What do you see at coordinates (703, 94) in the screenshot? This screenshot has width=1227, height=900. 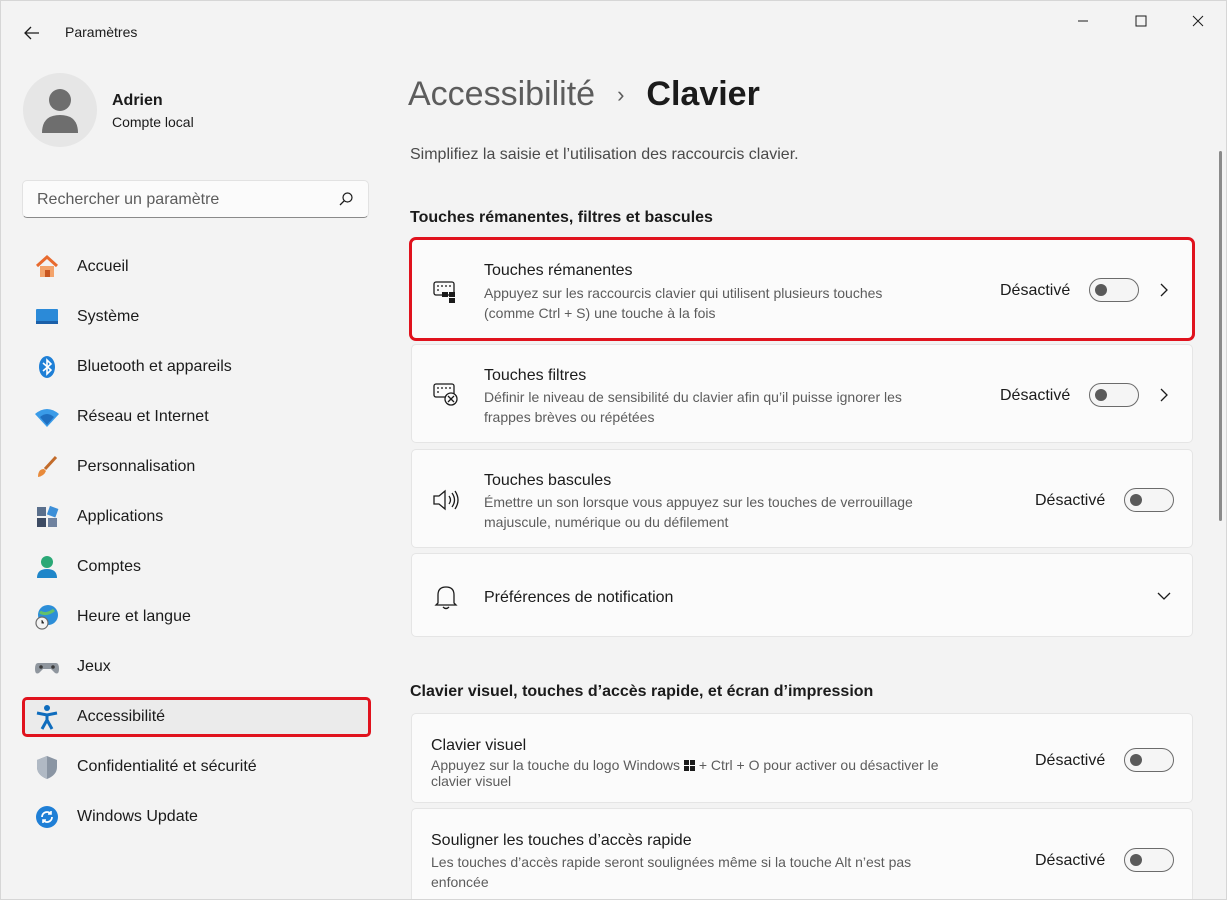 I see `page-title: Clavier` at bounding box center [703, 94].